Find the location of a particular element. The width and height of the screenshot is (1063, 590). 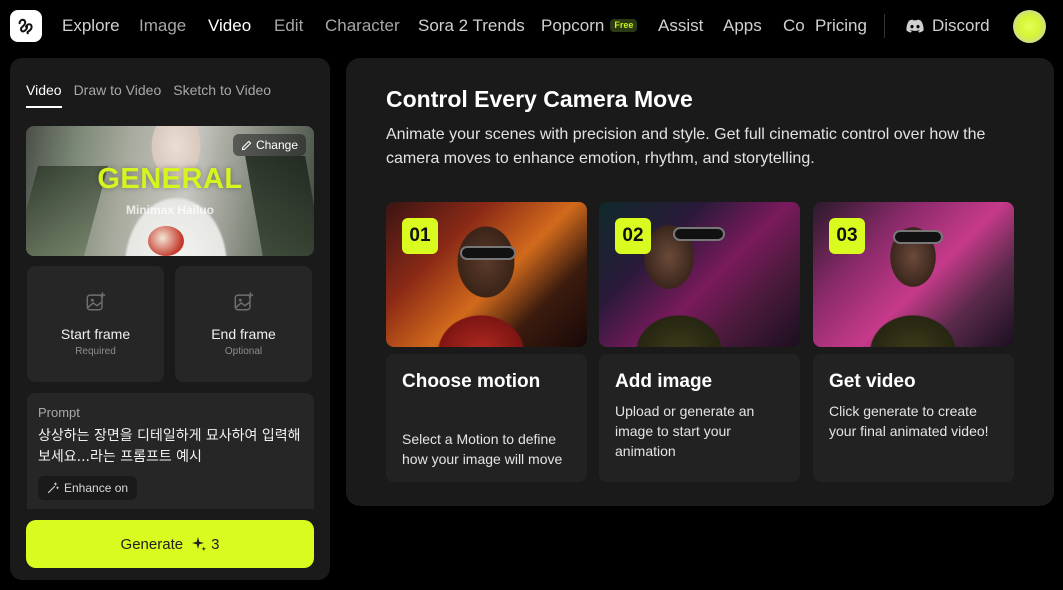

app-logo is located at coordinates (26, 26).